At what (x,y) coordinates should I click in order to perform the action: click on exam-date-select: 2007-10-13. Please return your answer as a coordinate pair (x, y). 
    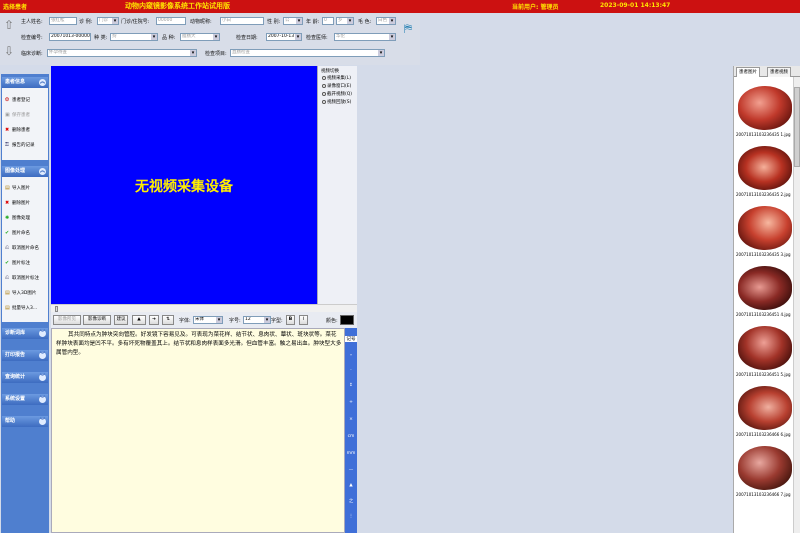
    Looking at the image, I should click on (284, 37).